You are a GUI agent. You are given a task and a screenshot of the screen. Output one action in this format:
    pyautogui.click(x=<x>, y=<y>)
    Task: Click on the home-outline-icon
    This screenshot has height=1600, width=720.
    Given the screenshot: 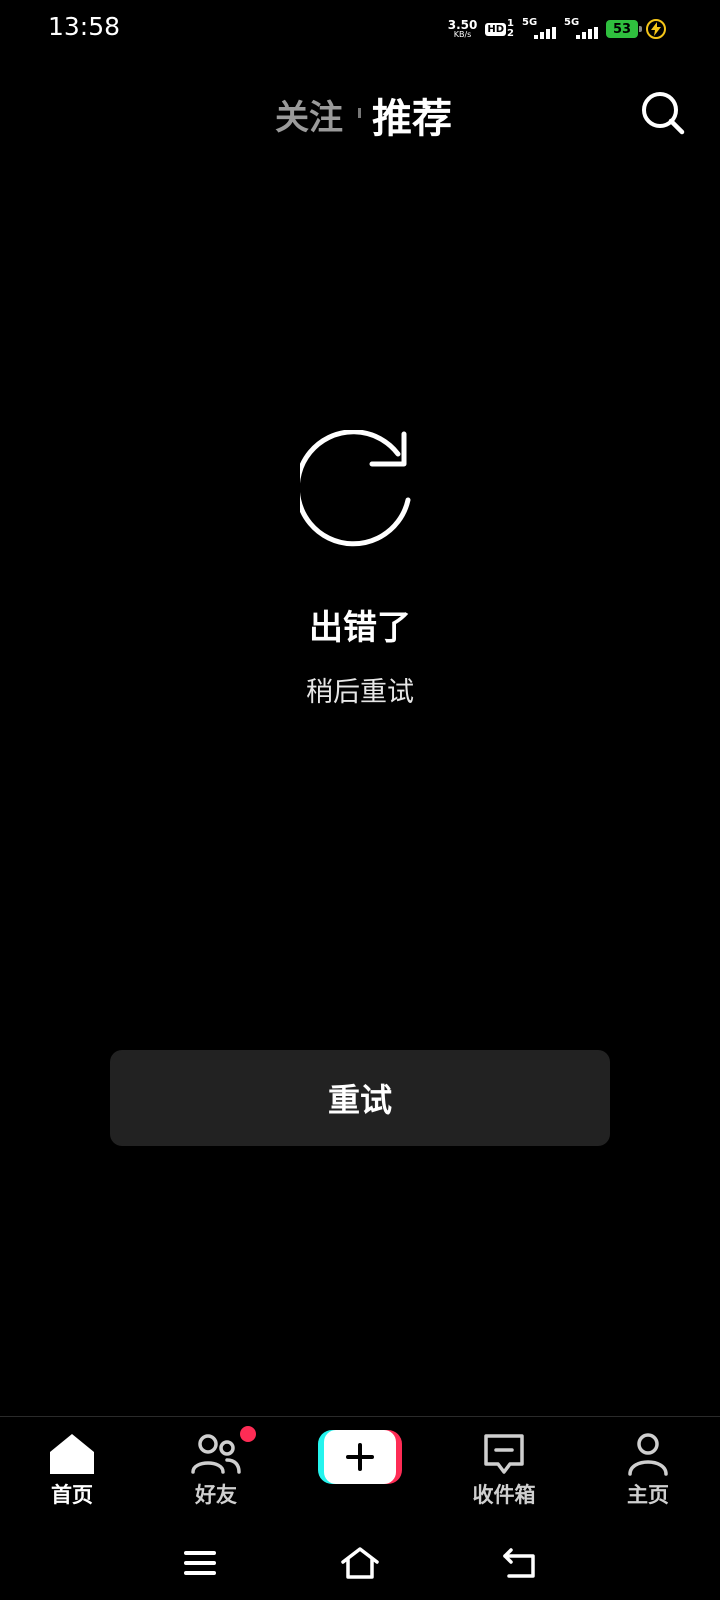 What is the action you would take?
    pyautogui.click(x=360, y=1563)
    